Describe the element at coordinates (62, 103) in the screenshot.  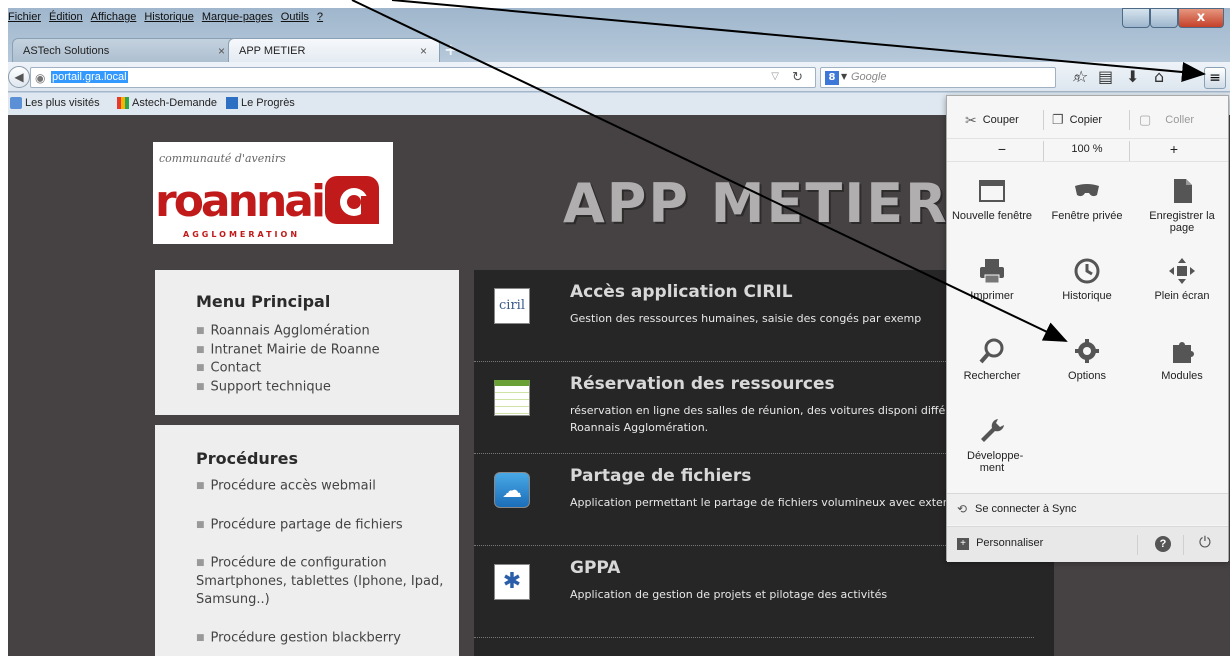
I see `bookmark-label: Les plus visités` at that location.